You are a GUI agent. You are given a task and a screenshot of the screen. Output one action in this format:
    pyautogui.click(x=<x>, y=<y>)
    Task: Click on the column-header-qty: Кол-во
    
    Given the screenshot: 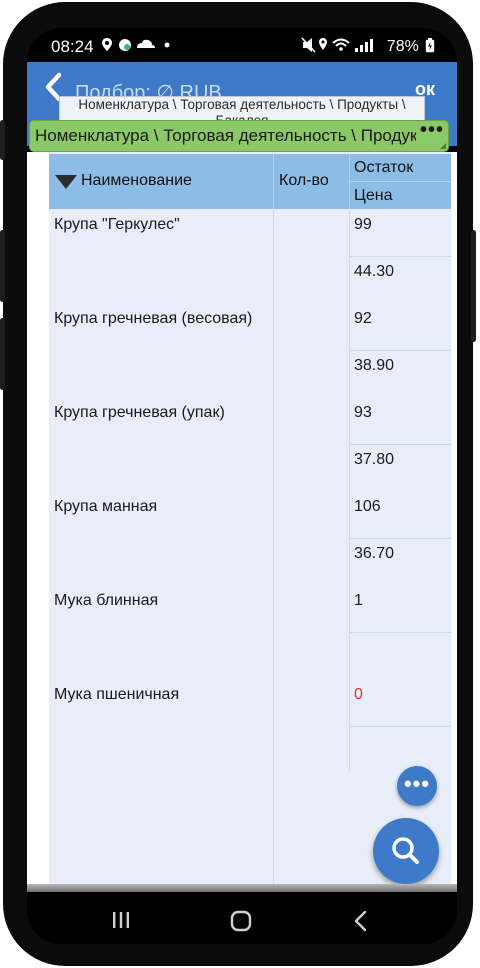 What is the action you would take?
    pyautogui.click(x=311, y=181)
    